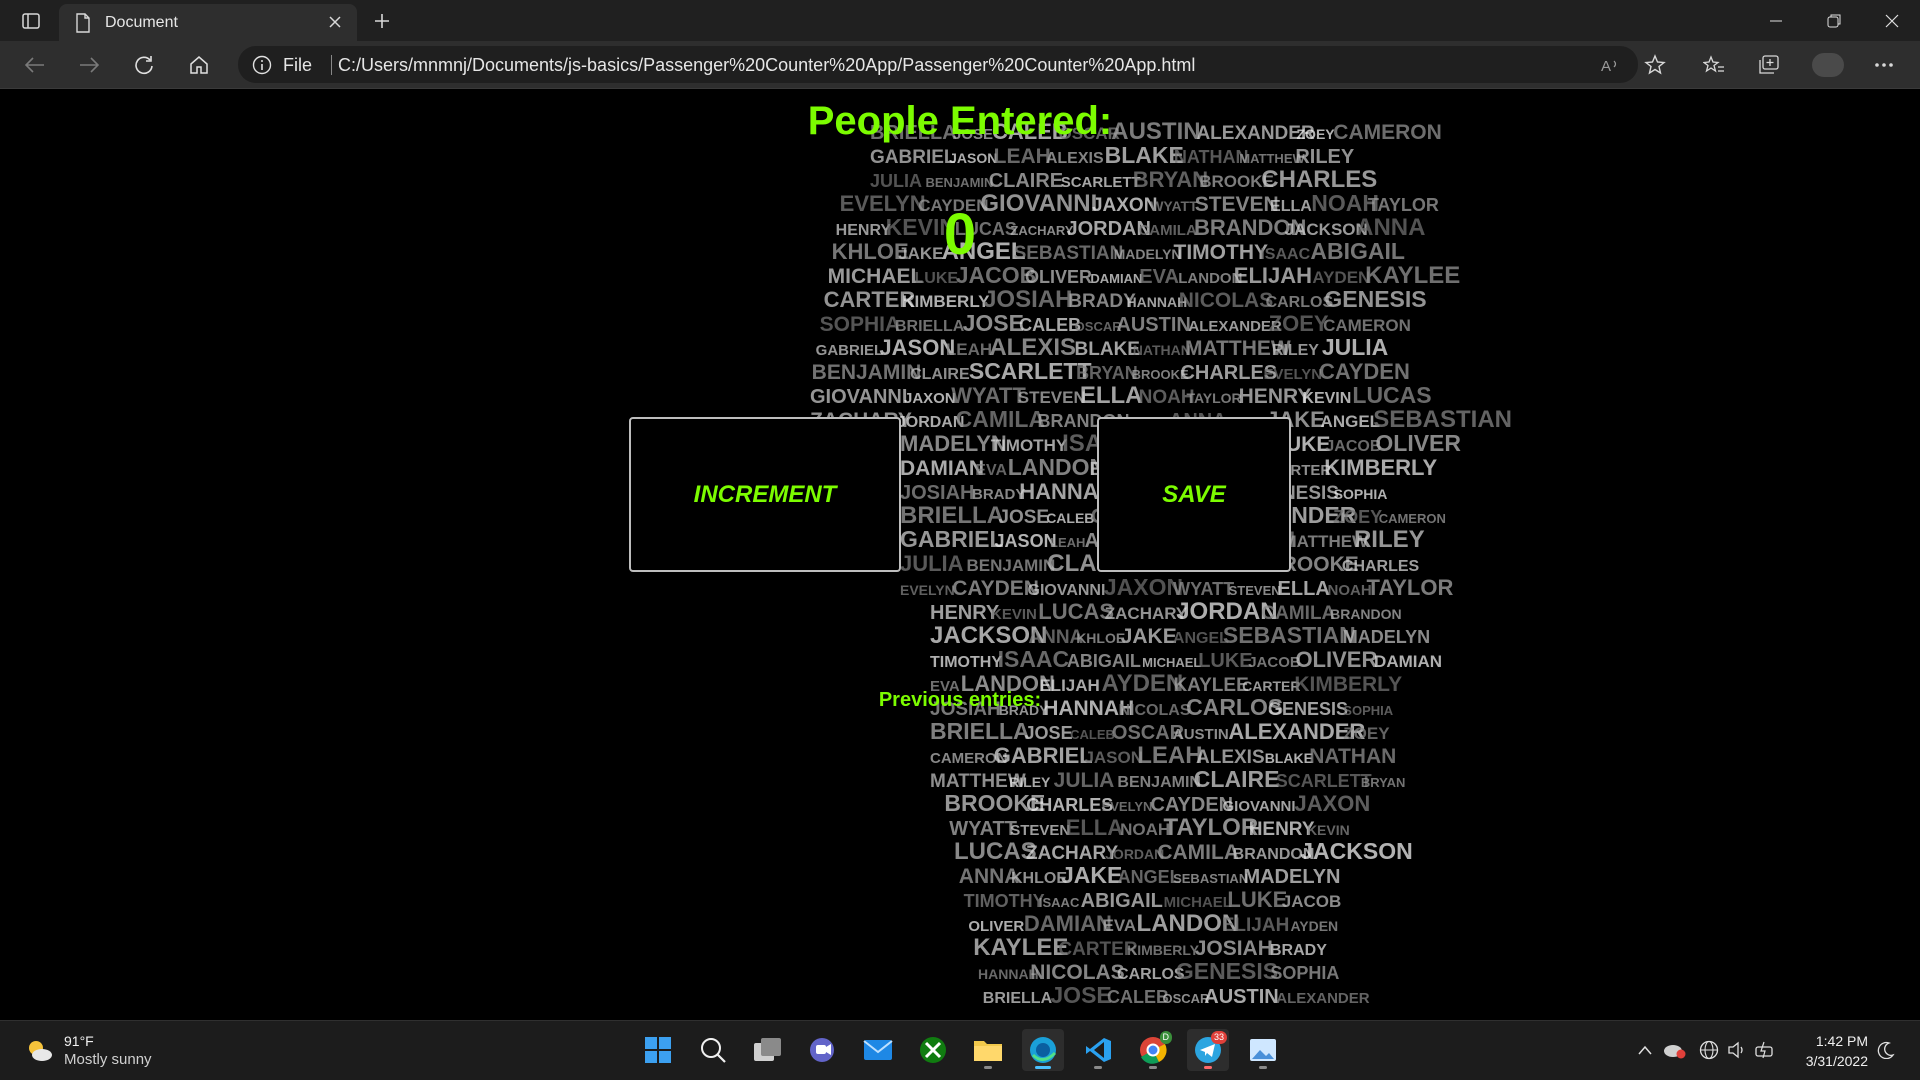 The image size is (1920, 1080). What do you see at coordinates (1828, 65) in the screenshot?
I see `profile-avatar` at bounding box center [1828, 65].